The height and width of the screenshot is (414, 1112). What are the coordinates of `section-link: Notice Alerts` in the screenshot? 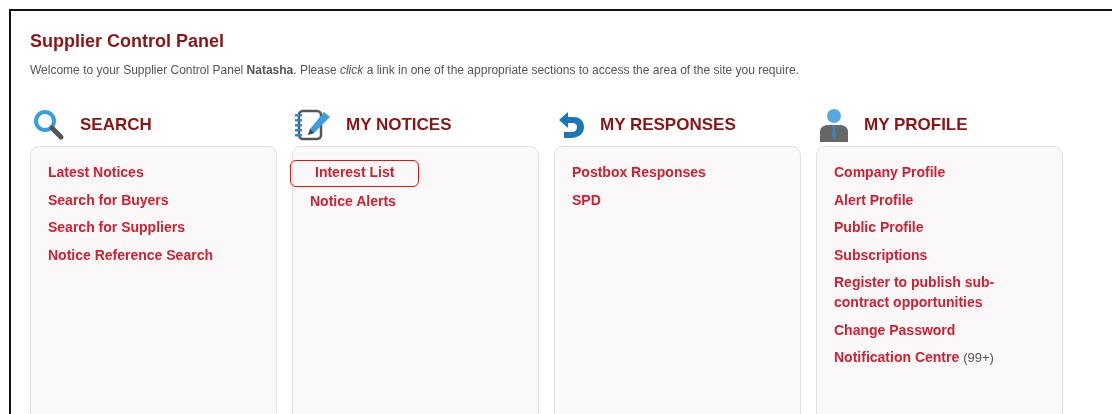 It's located at (353, 201).